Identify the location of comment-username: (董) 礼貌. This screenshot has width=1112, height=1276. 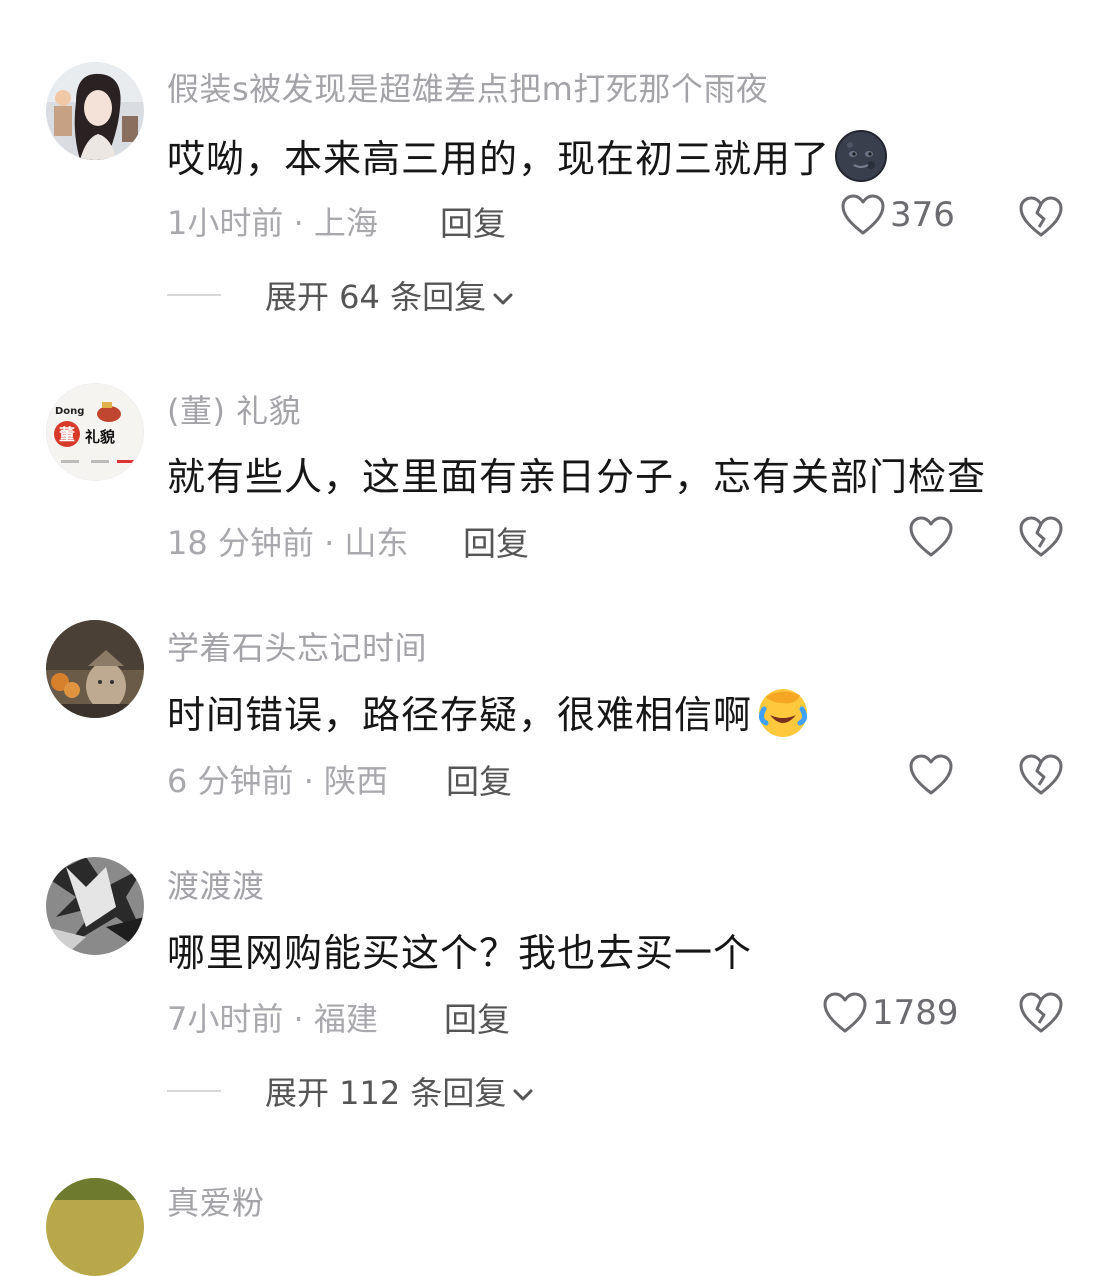
(234, 409).